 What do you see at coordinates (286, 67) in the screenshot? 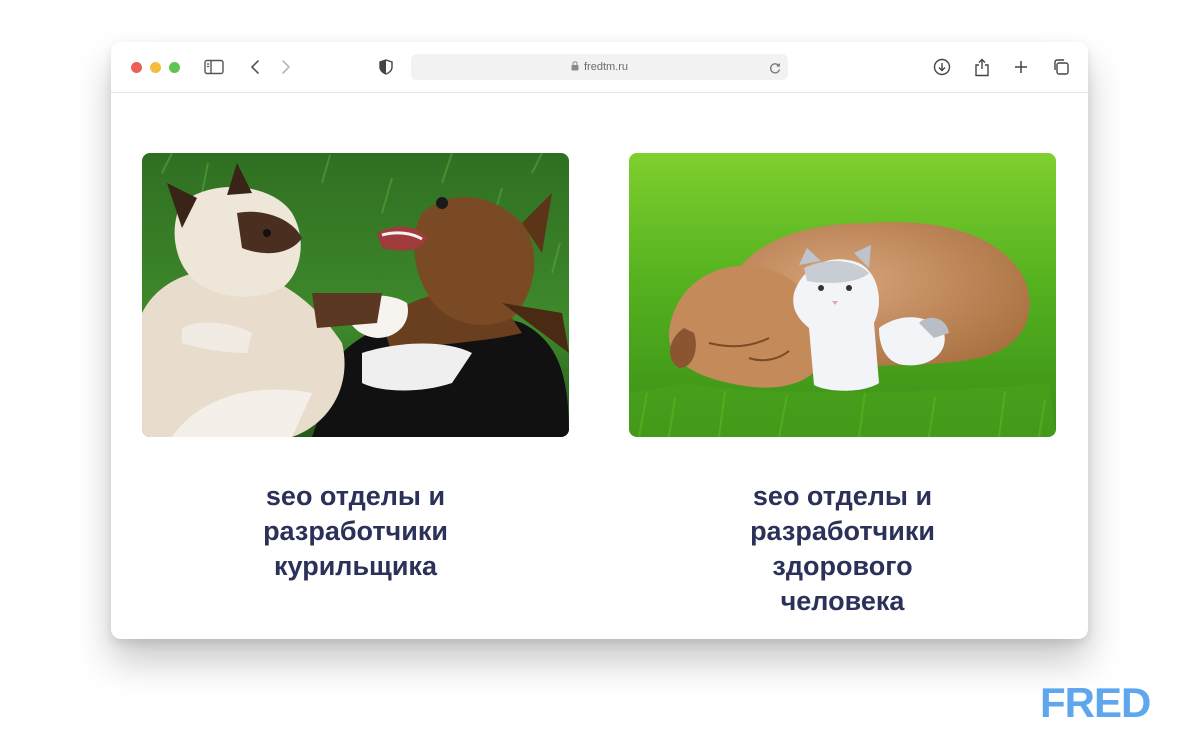
I see `chevron-right-icon` at bounding box center [286, 67].